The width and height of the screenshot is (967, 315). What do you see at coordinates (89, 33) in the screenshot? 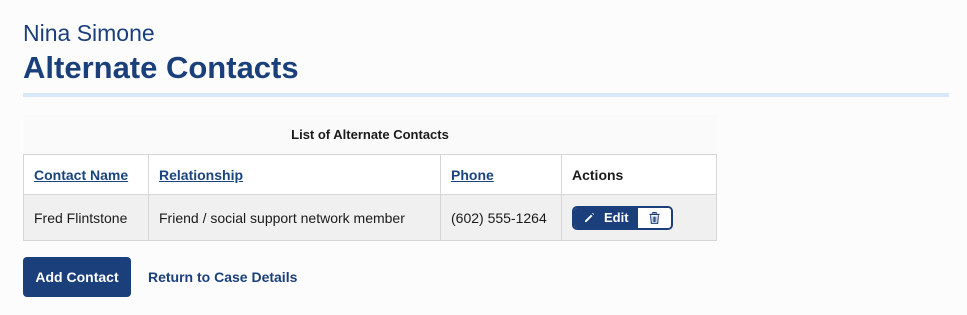
I see `person-name: Nina Simone` at bounding box center [89, 33].